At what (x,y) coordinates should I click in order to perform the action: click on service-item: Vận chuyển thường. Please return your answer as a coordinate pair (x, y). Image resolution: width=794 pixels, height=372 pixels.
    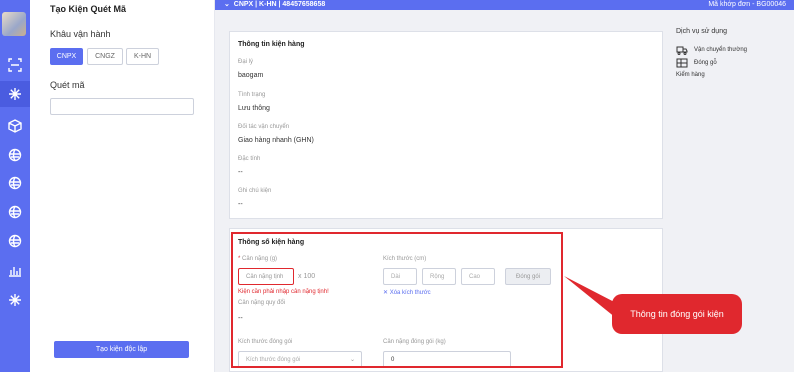
    Looking at the image, I should click on (731, 49).